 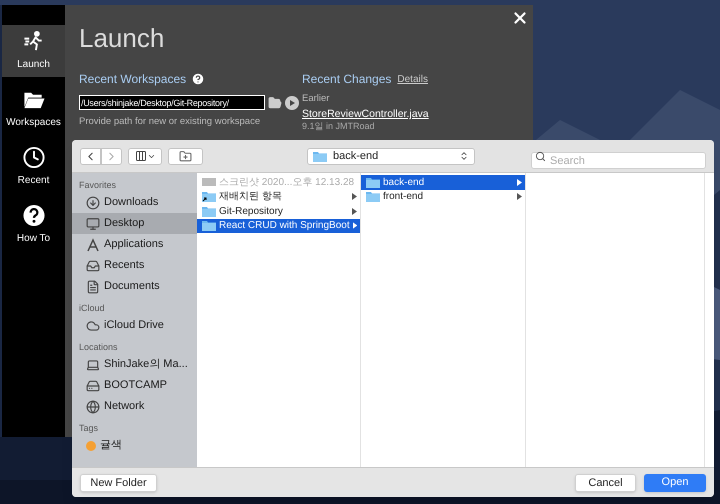 I want to click on sidebar-heading: Locations, so click(x=98, y=347).